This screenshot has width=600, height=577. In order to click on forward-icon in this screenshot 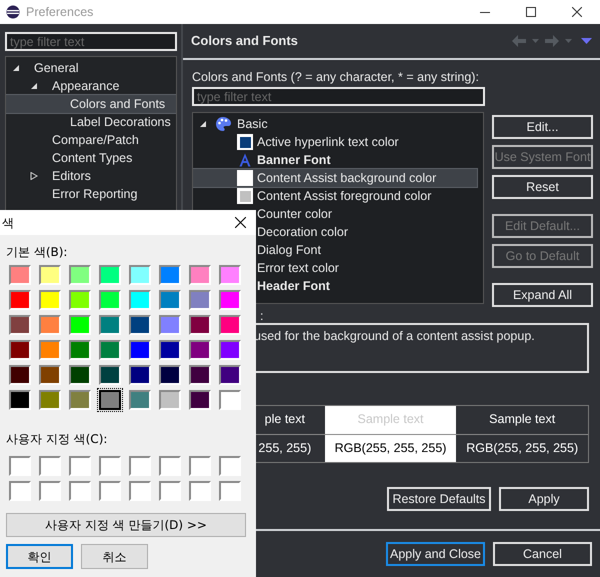, I will do `click(552, 41)`.